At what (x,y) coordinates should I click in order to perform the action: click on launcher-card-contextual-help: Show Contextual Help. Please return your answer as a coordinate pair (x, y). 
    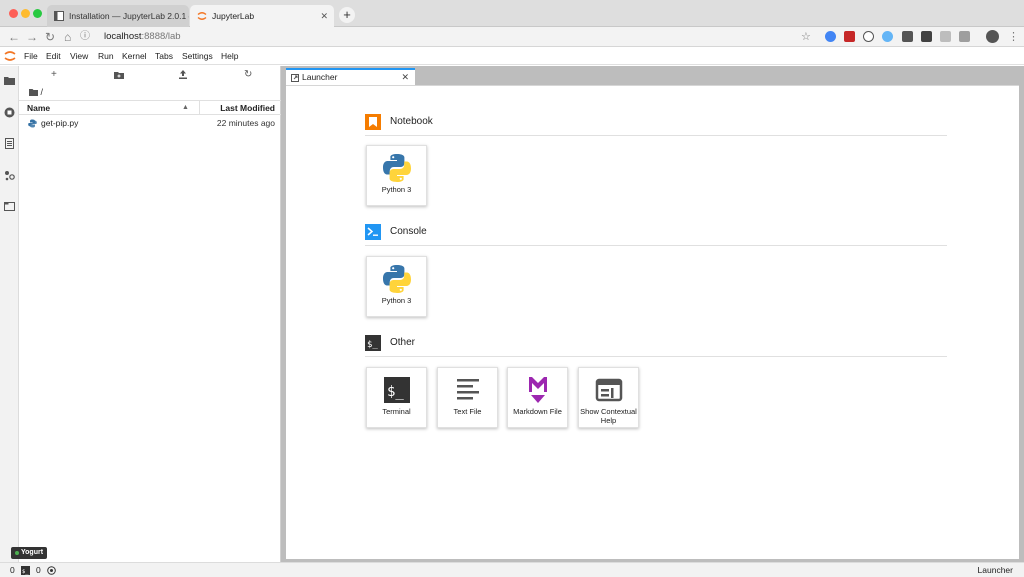
    Looking at the image, I should click on (608, 397).